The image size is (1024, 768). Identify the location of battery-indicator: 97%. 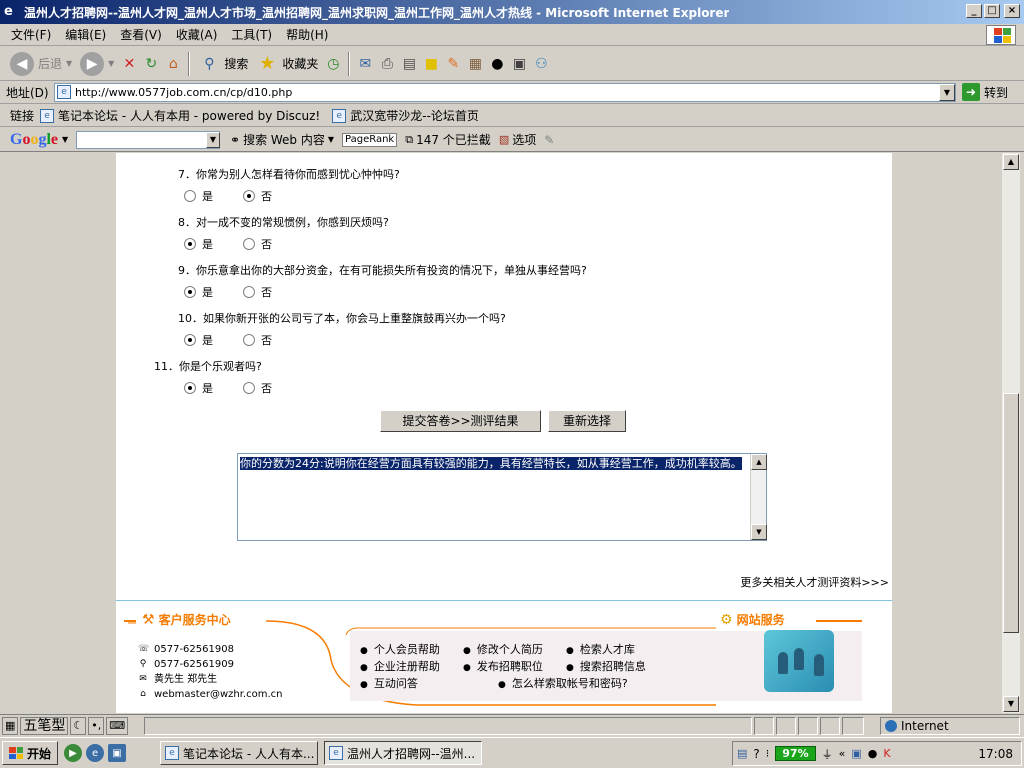
(795, 753).